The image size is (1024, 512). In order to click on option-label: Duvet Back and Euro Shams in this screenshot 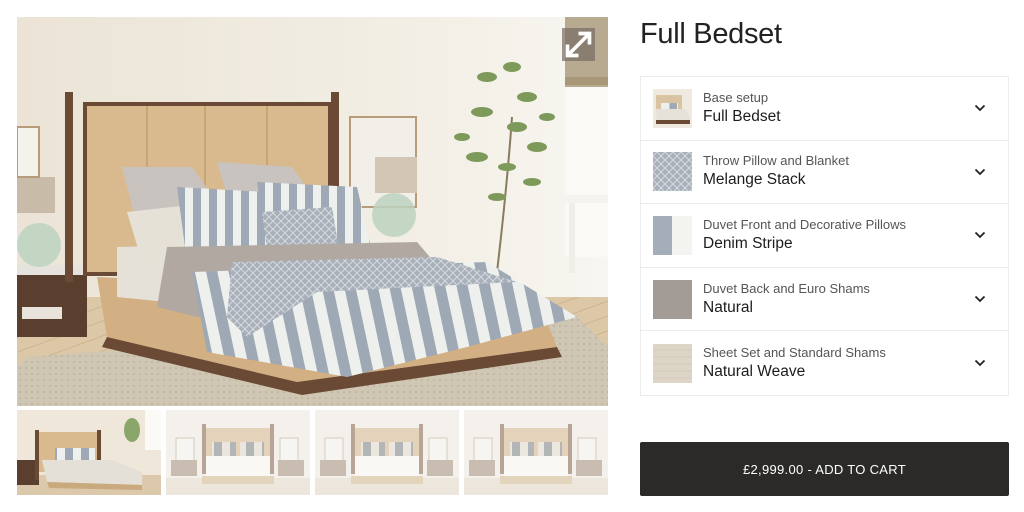, I will do `click(786, 288)`.